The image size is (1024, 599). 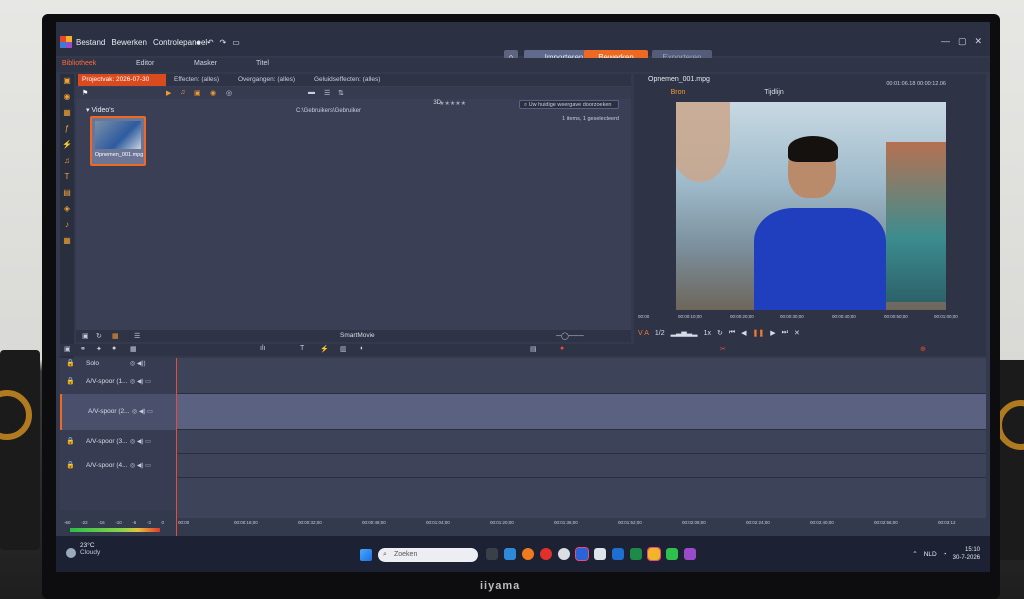 What do you see at coordinates (129, 42) in the screenshot?
I see `menu-edit: Bewerken` at bounding box center [129, 42].